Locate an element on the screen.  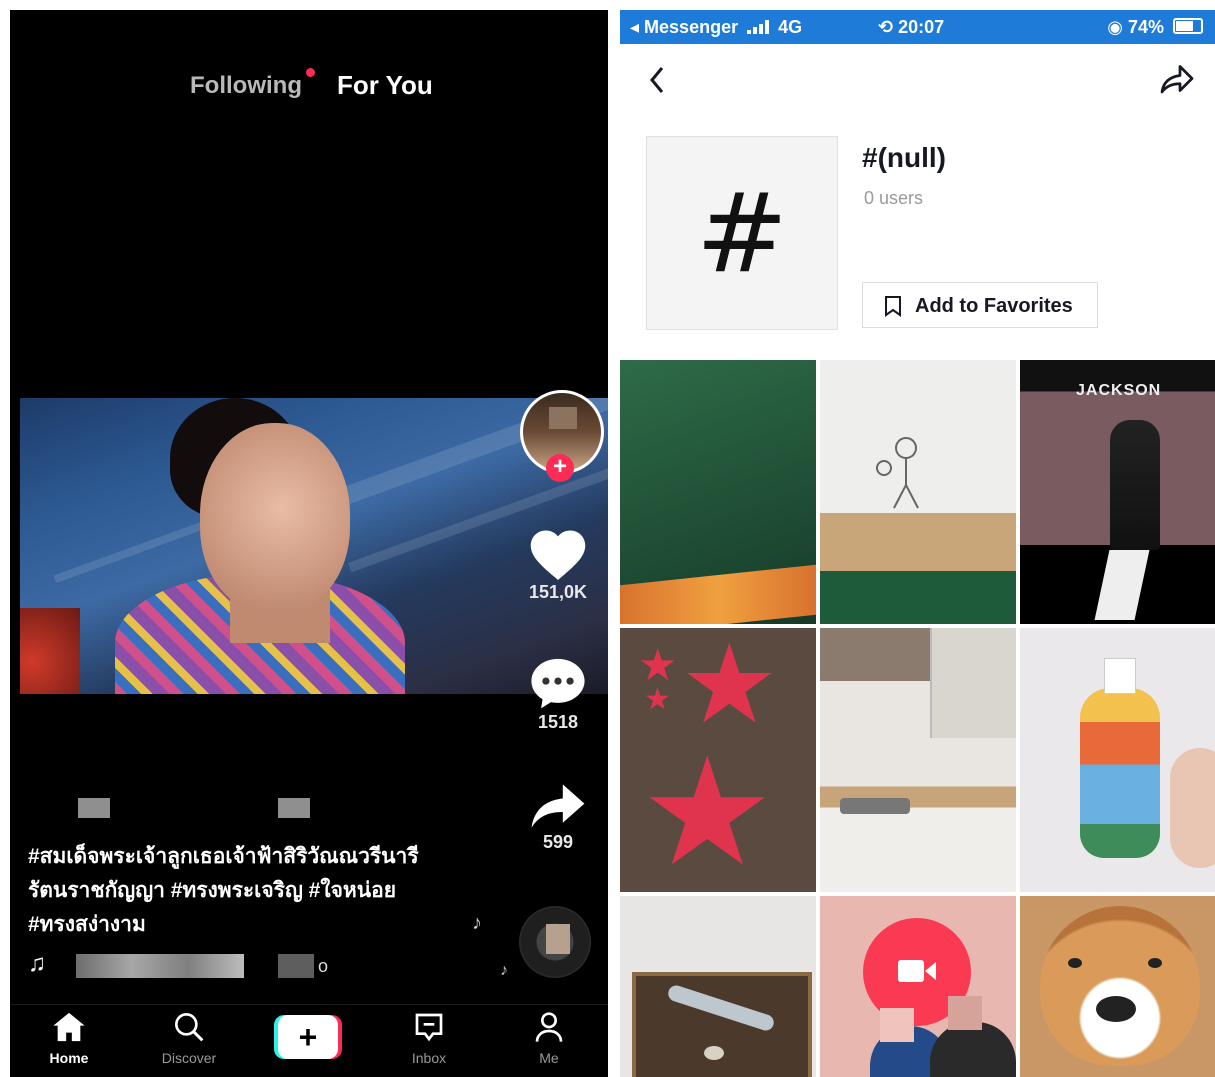
status-back-to-app: ◂ Messenger 4G is located at coordinates (716, 27).